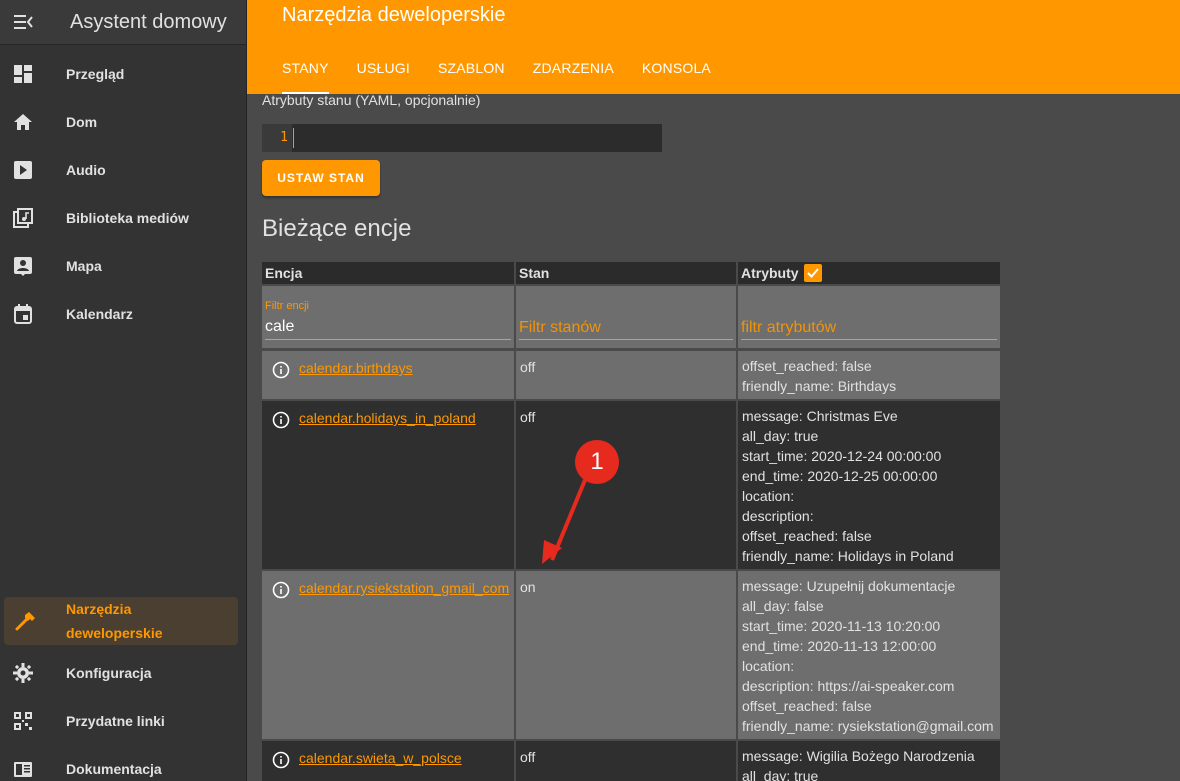 The width and height of the screenshot is (1180, 781). Describe the element at coordinates (287, 306) in the screenshot. I see `entity-filter-label: Filtr encji` at that location.